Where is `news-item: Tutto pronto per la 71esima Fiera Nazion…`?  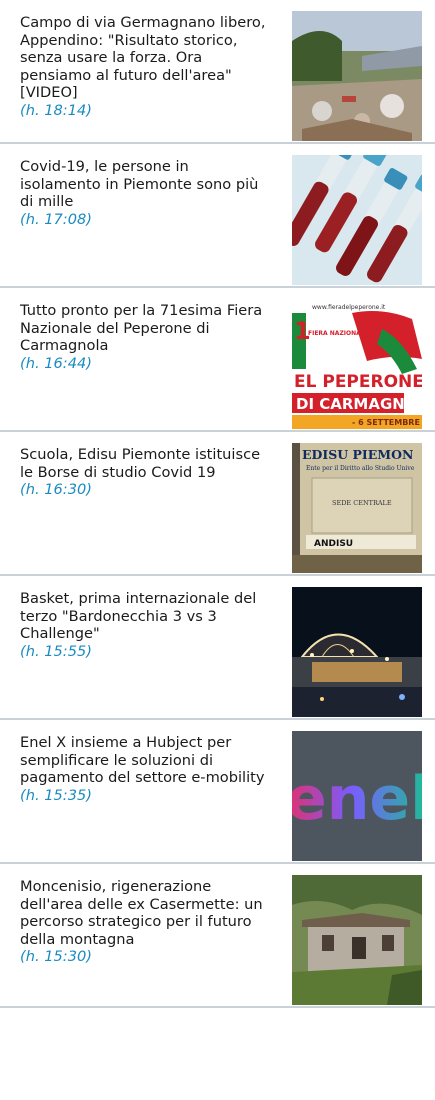 news-item: Tutto pronto per la 71esima Fiera Nazion… is located at coordinates (217, 360).